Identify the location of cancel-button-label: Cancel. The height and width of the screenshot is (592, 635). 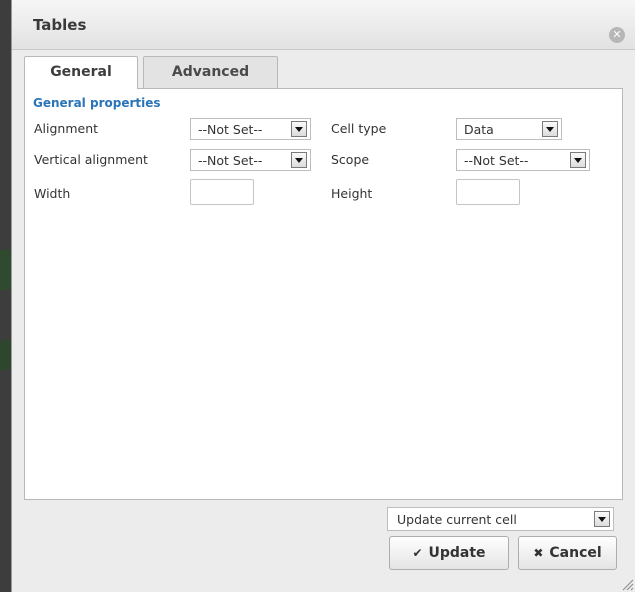
(575, 553).